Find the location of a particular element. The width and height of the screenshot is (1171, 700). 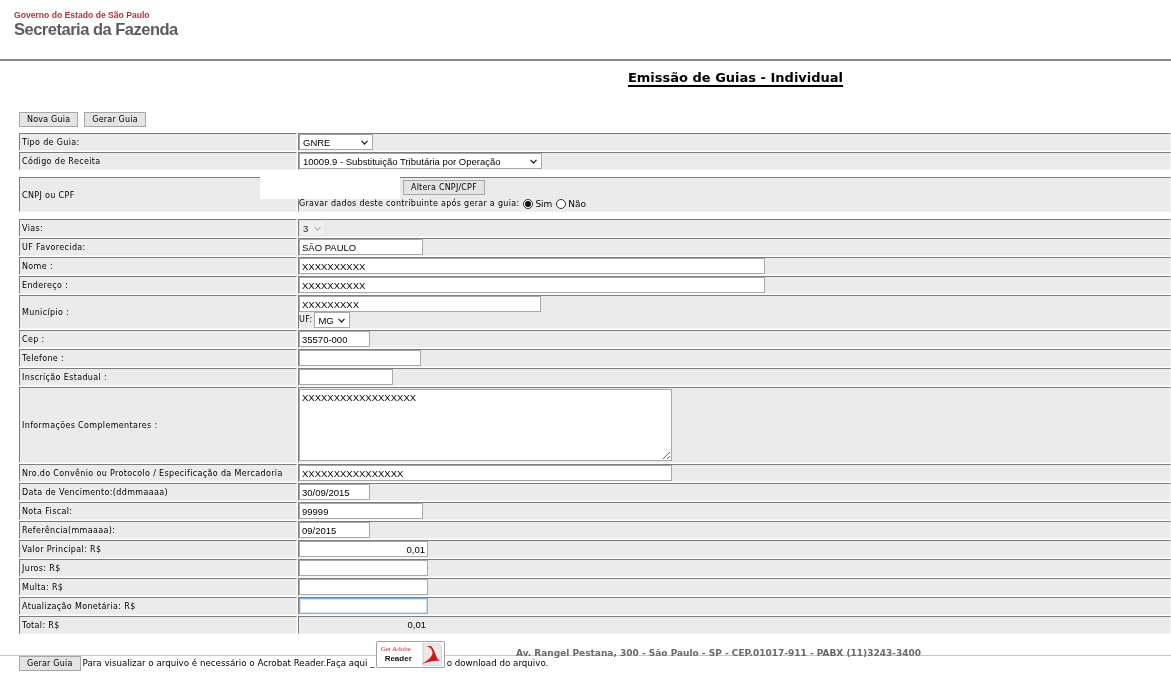

dropdown: MG is located at coordinates (332, 320).